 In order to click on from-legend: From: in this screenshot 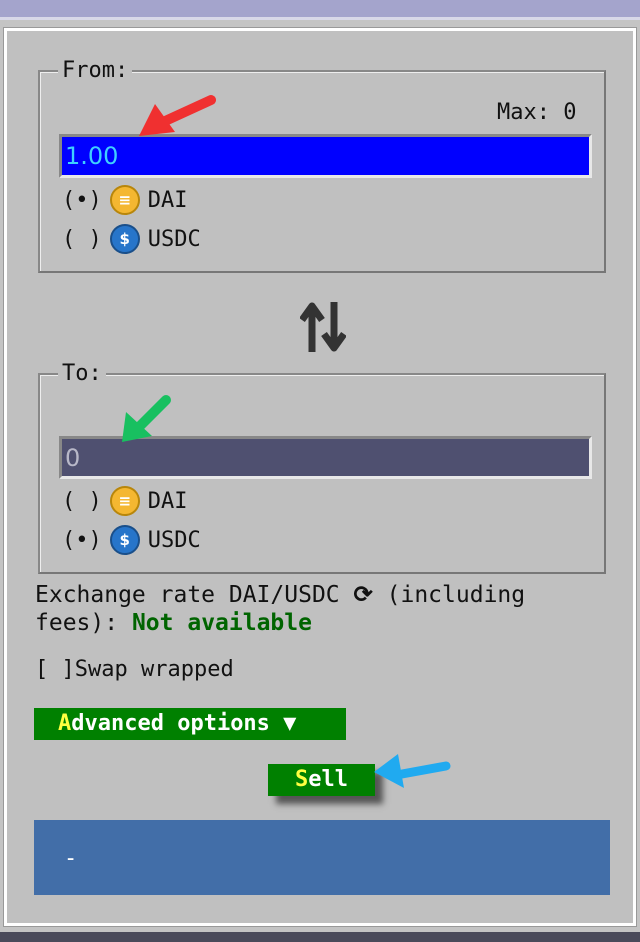, I will do `click(95, 71)`.